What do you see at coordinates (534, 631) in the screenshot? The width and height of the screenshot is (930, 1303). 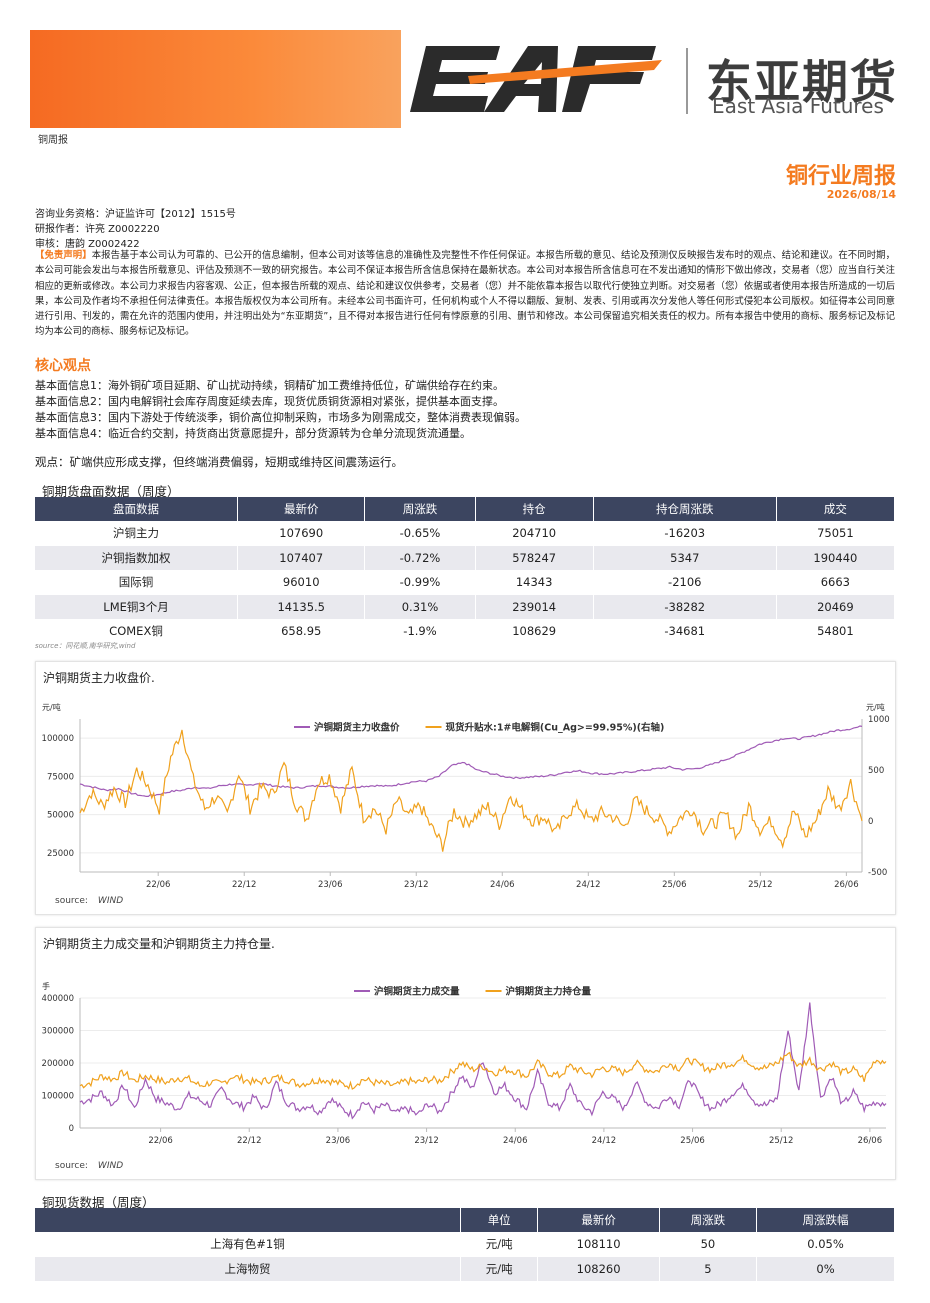 I see `table-cell: 108629` at bounding box center [534, 631].